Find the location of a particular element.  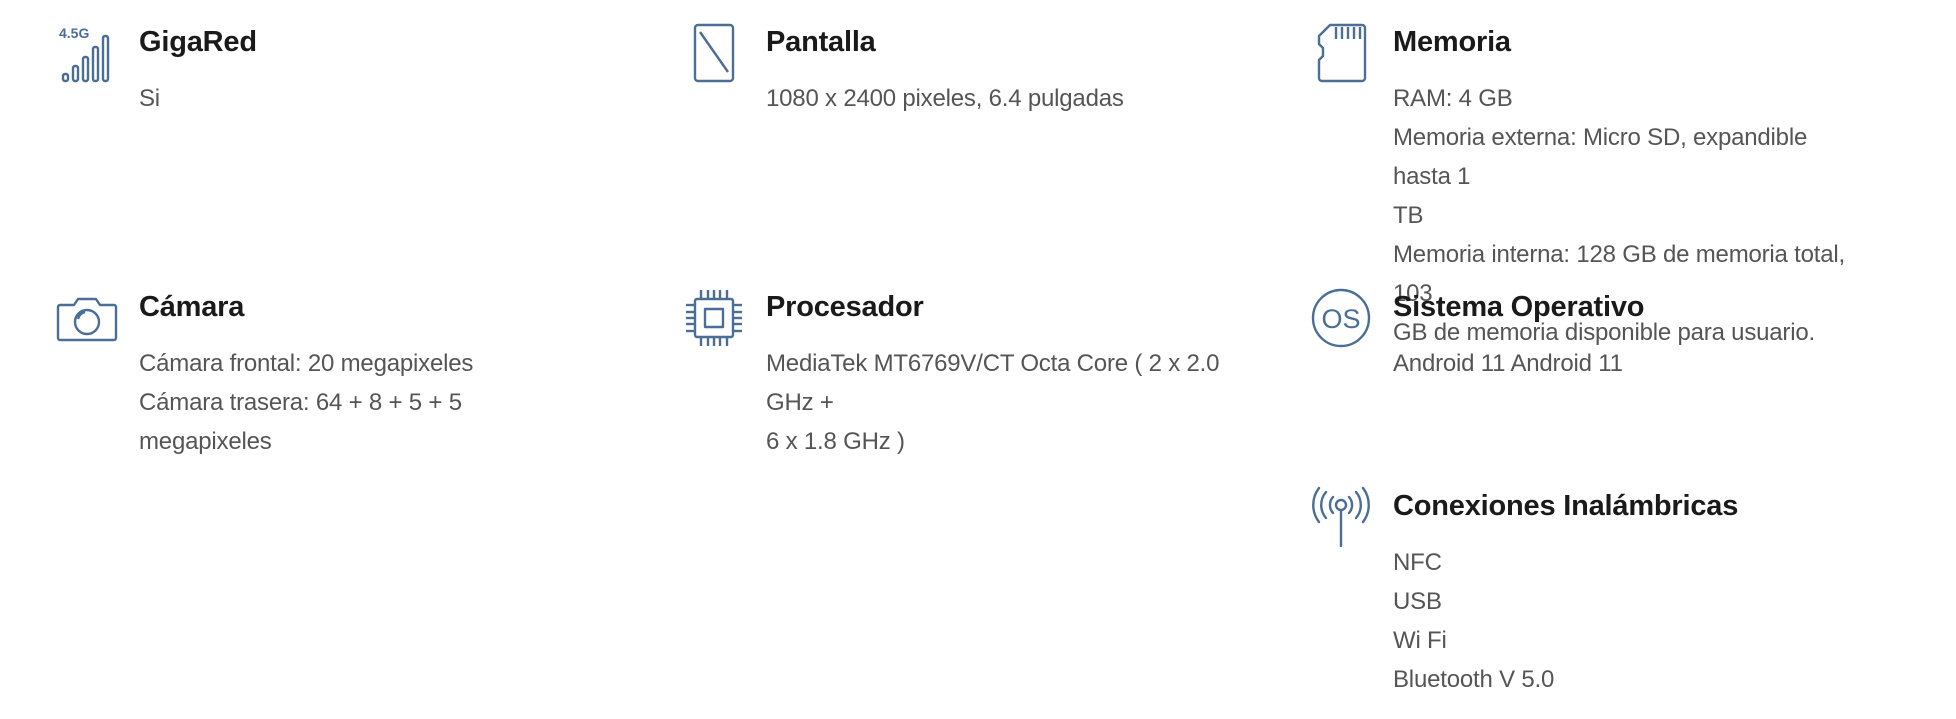

spec-gigared: 4.5G GigaRed Si is located at coordinates (326, 69).